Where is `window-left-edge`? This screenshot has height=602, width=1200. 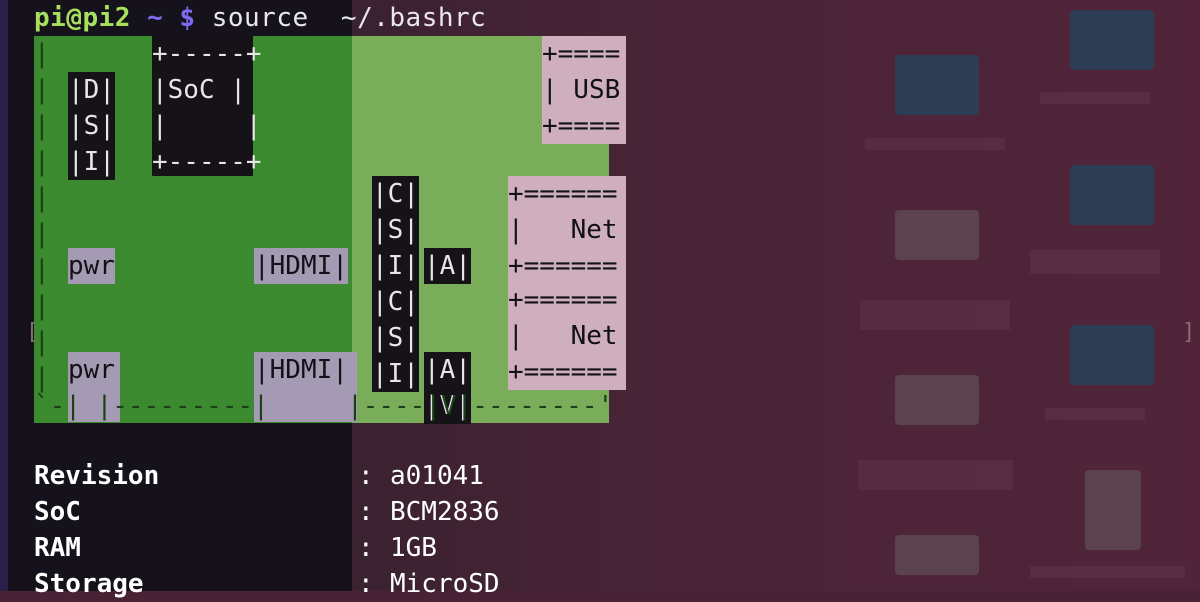
window-left-edge is located at coordinates (4, 295).